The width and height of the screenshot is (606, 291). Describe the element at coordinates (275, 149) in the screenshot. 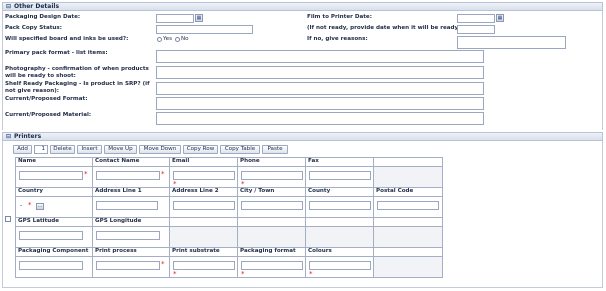

I see `paste-button: Paste` at that location.